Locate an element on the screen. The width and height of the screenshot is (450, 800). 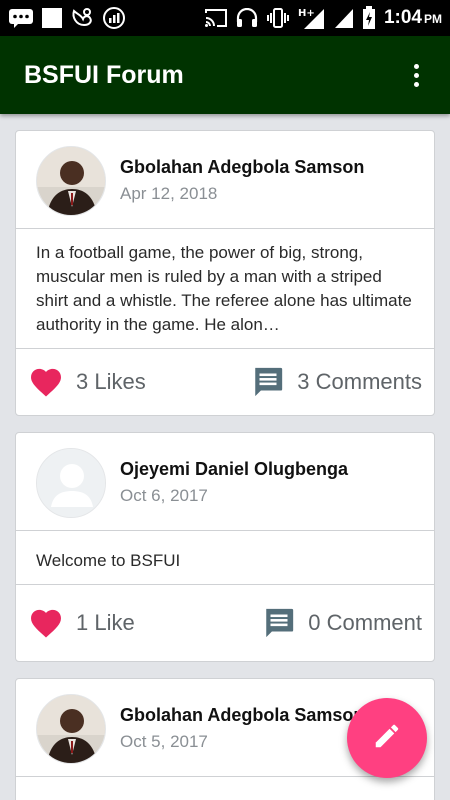
square-notification-icon is located at coordinates (52, 18).